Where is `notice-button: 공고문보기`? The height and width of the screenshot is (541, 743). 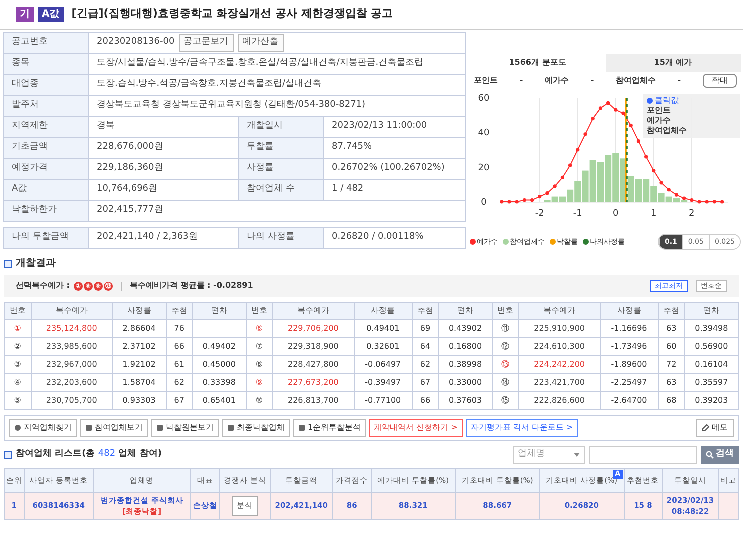
notice-button: 공고문보기 is located at coordinates (206, 43).